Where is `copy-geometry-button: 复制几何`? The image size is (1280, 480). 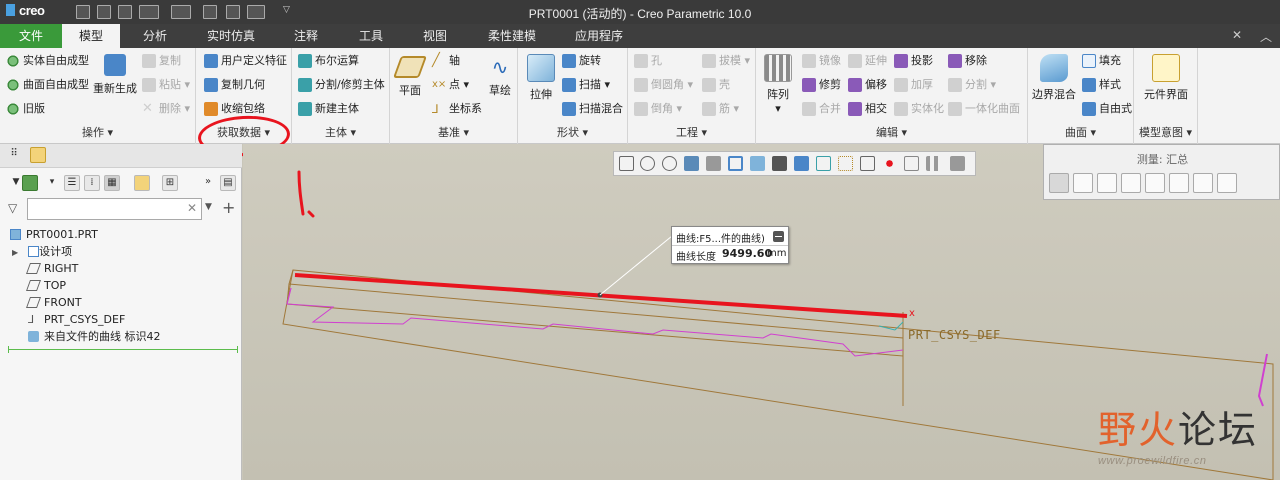 copy-geometry-button: 复制几何 is located at coordinates (234, 85).